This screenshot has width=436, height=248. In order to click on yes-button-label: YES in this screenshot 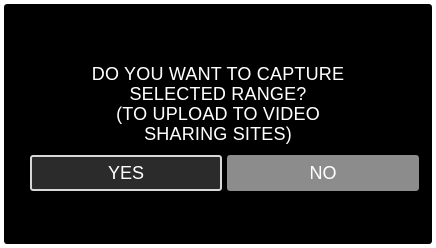, I will do `click(126, 172)`.